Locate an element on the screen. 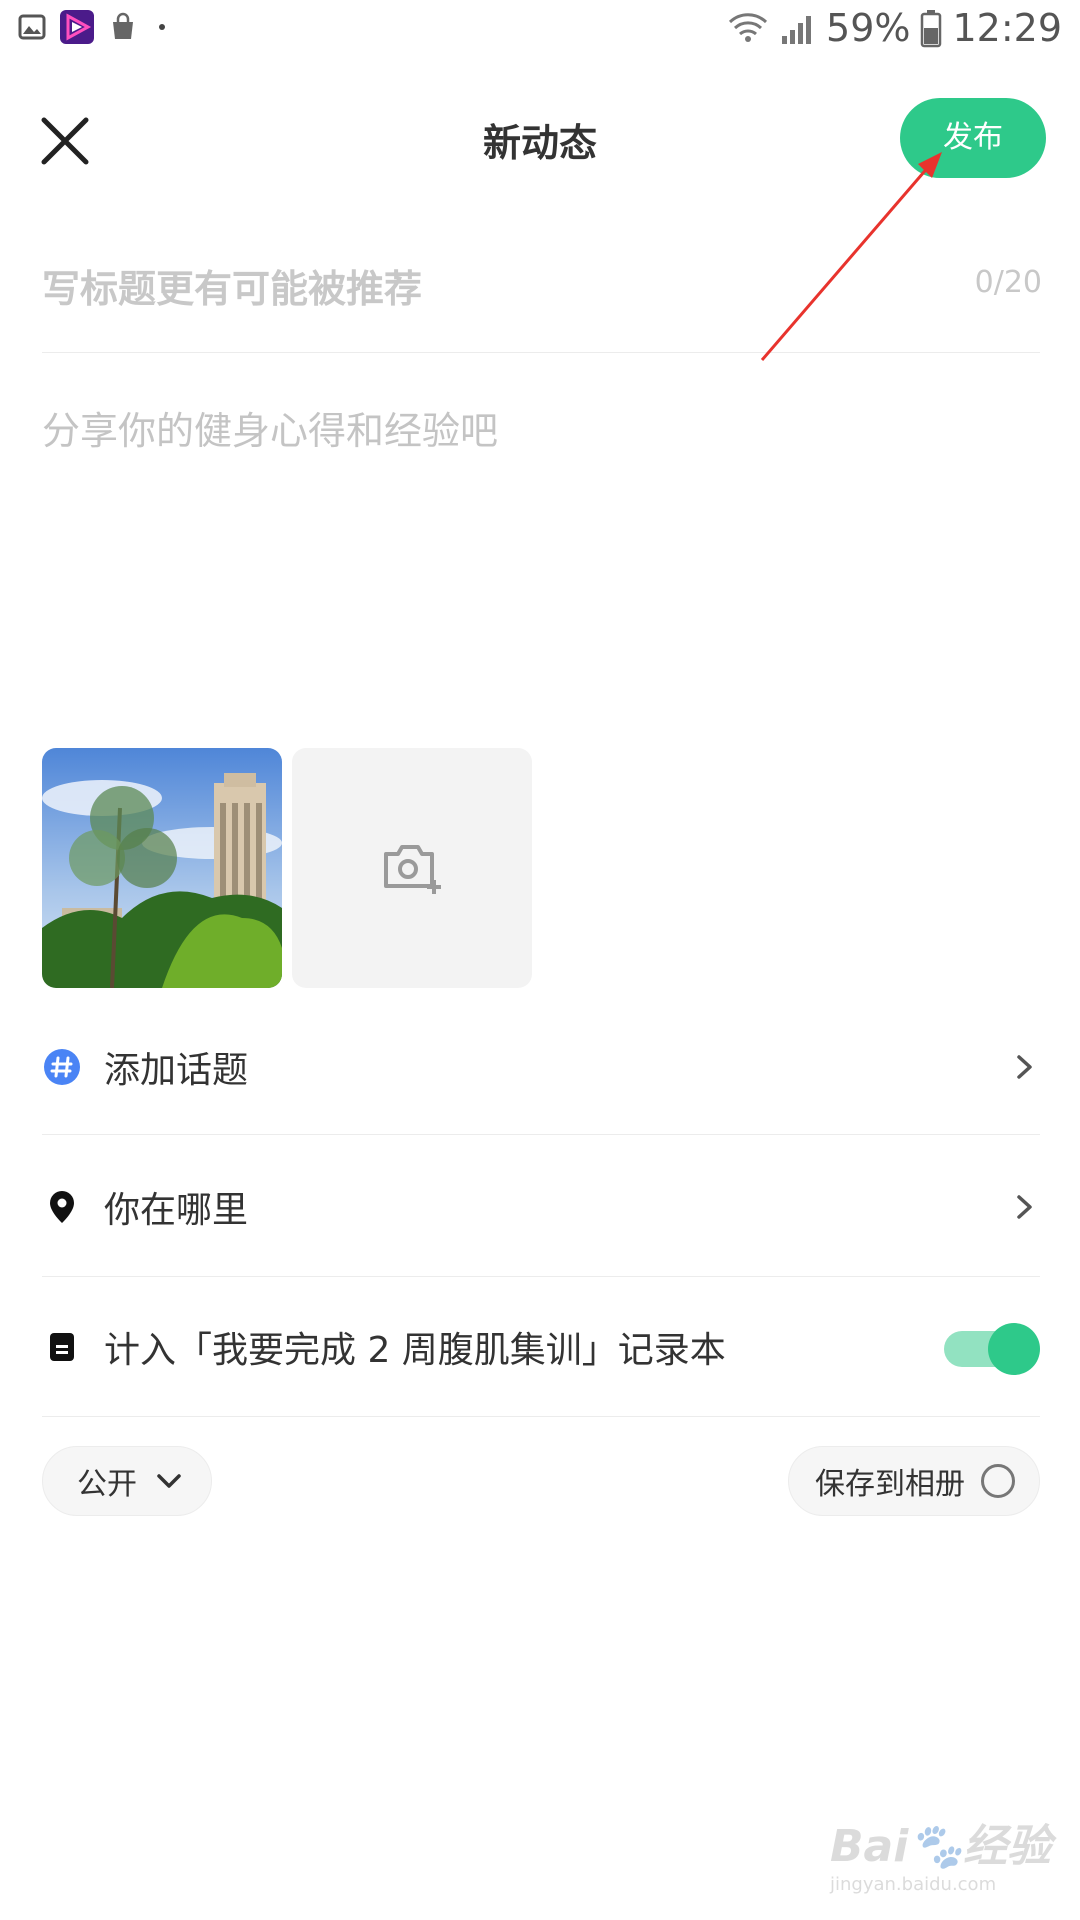  annotation-arrow is located at coordinates (851, 256).